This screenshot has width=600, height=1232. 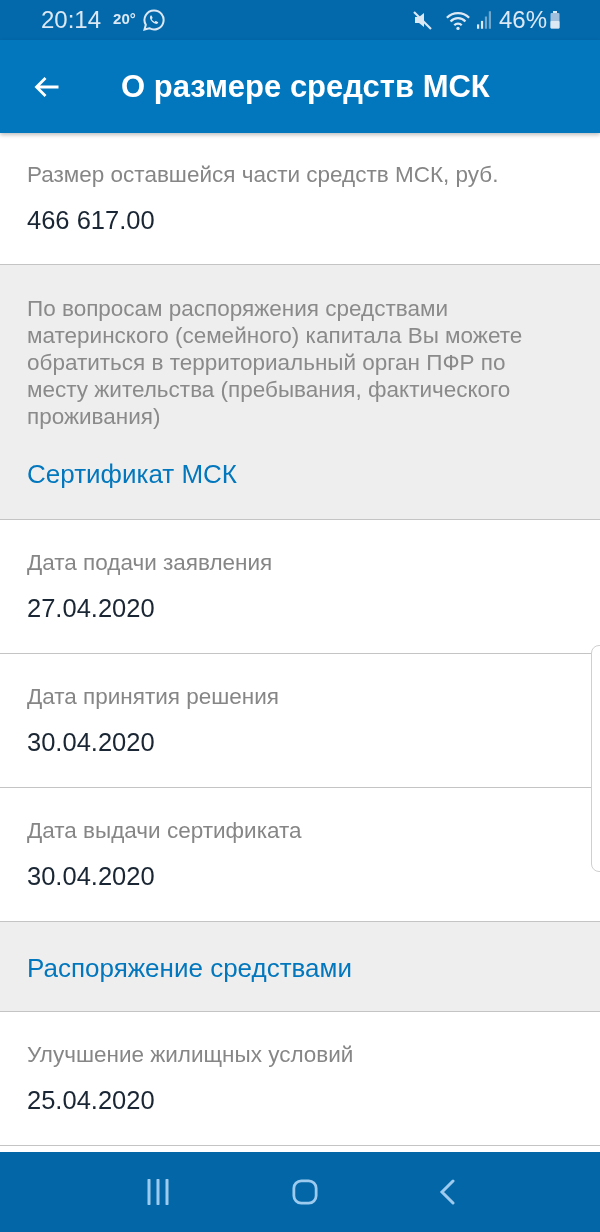 What do you see at coordinates (446, 1192) in the screenshot?
I see `back-icon` at bounding box center [446, 1192].